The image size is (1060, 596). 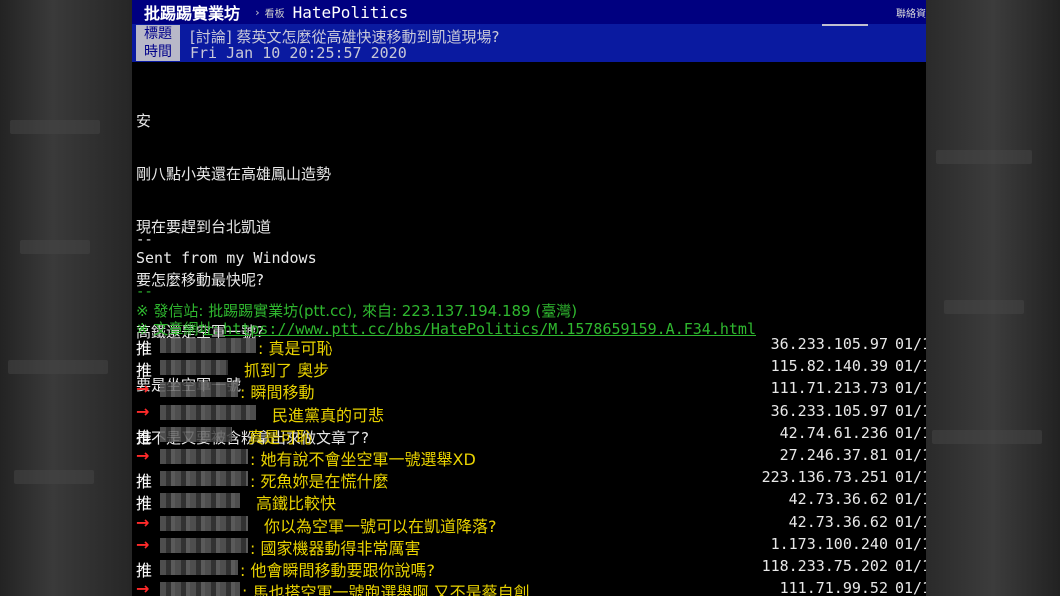 I want to click on comment-row: 推高鐵比較快42.73.36.6201/1, so click(x=529, y=501).